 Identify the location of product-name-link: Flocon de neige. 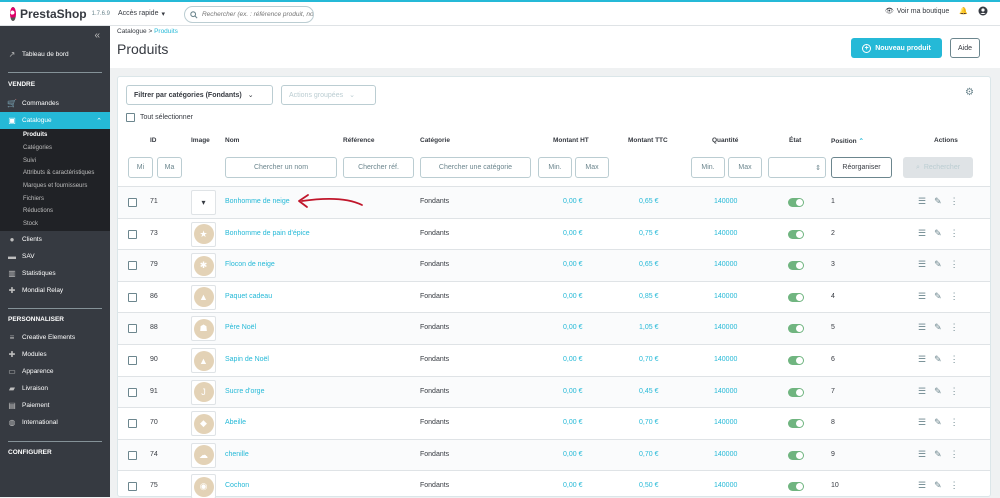
(250, 264).